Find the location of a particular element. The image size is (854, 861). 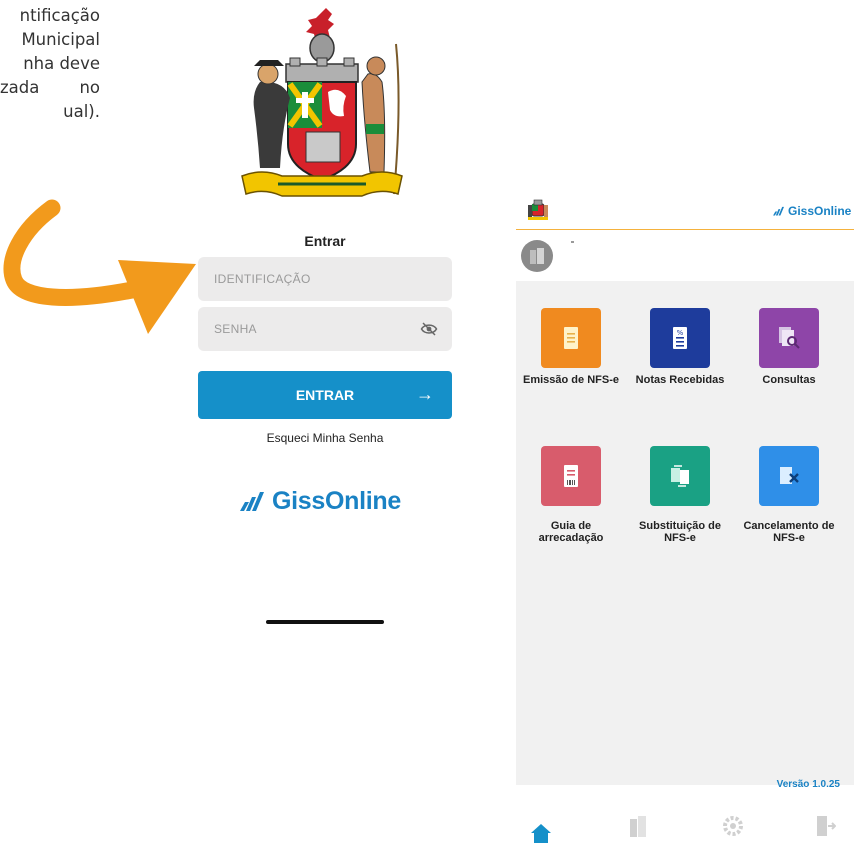

document-icon is located at coordinates (571, 338).